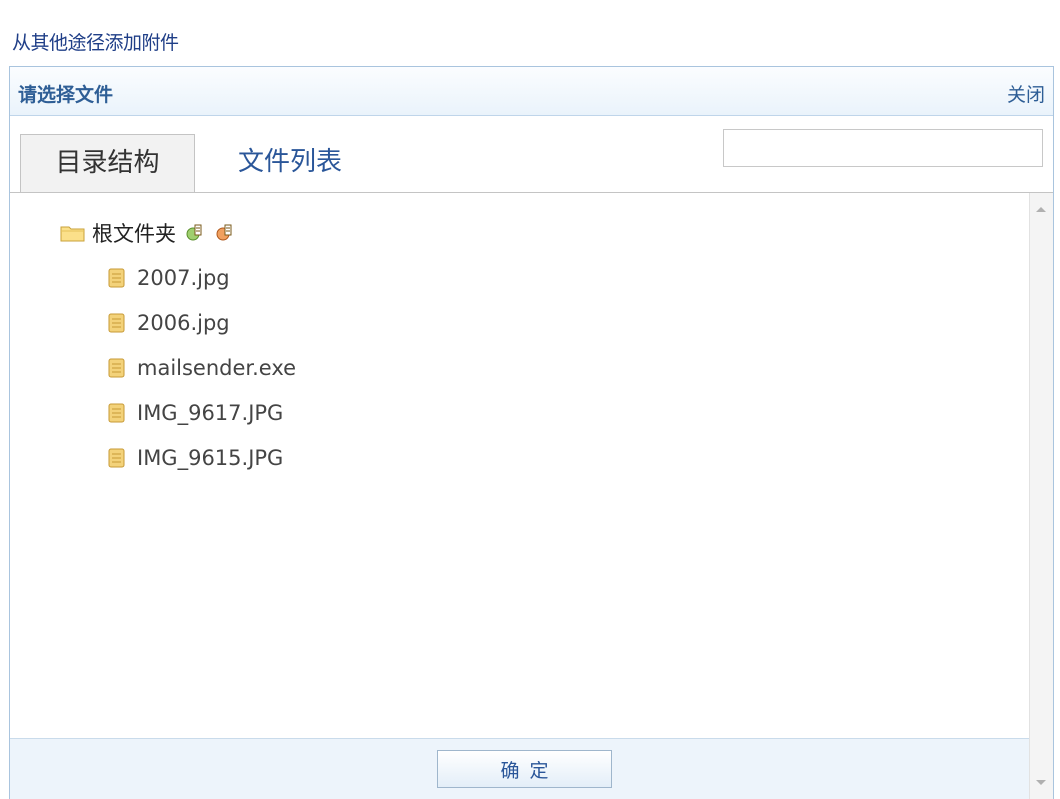 The image size is (1060, 799). What do you see at coordinates (290, 162) in the screenshot?
I see `tab-file-list: 文件列表` at bounding box center [290, 162].